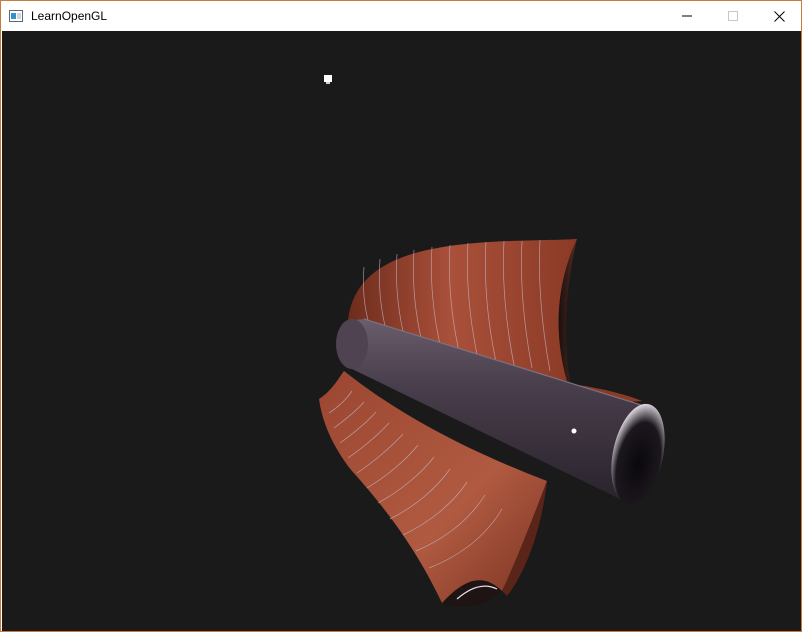 The width and height of the screenshot is (802, 632). I want to click on title-bar: LearnOpenGL, so click(401, 16).